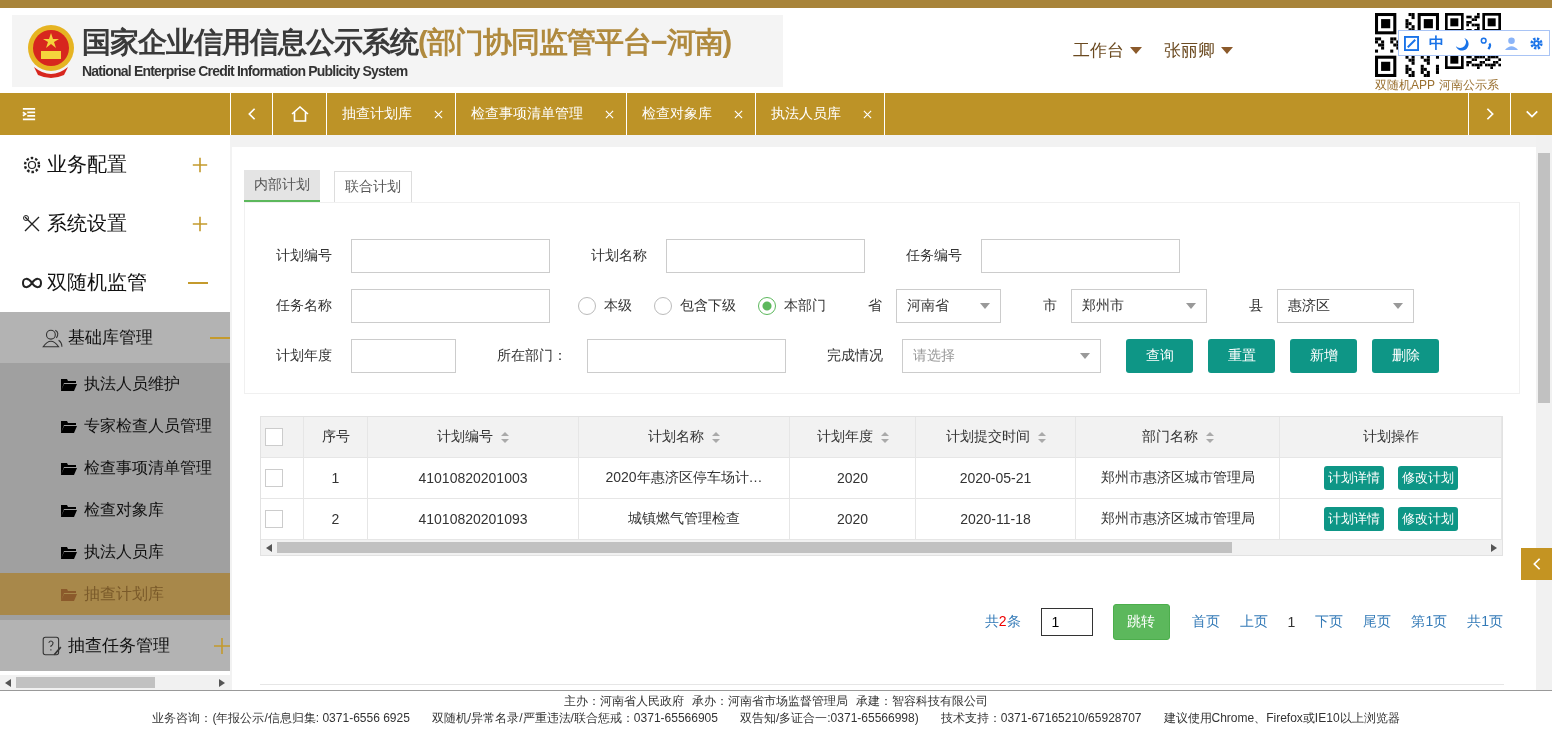 The image size is (1552, 729). What do you see at coordinates (1256, 306) in the screenshot?
I see `field-label: 县` at bounding box center [1256, 306].